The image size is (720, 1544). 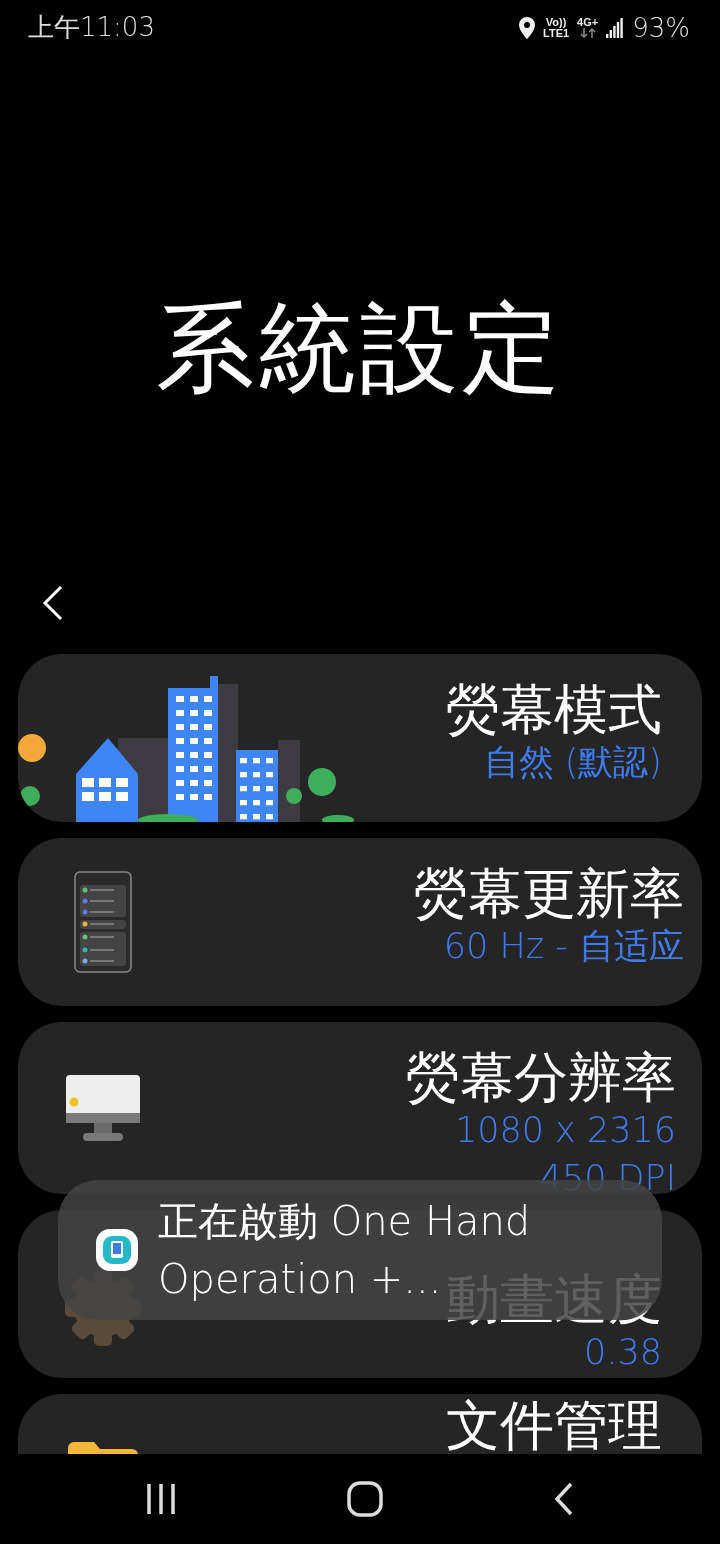 I want to click on page-title: 系統設定, so click(x=360, y=348).